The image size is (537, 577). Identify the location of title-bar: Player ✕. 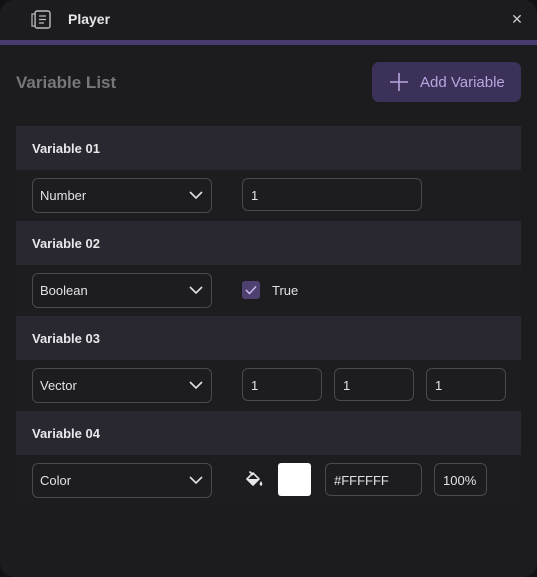
(268, 20).